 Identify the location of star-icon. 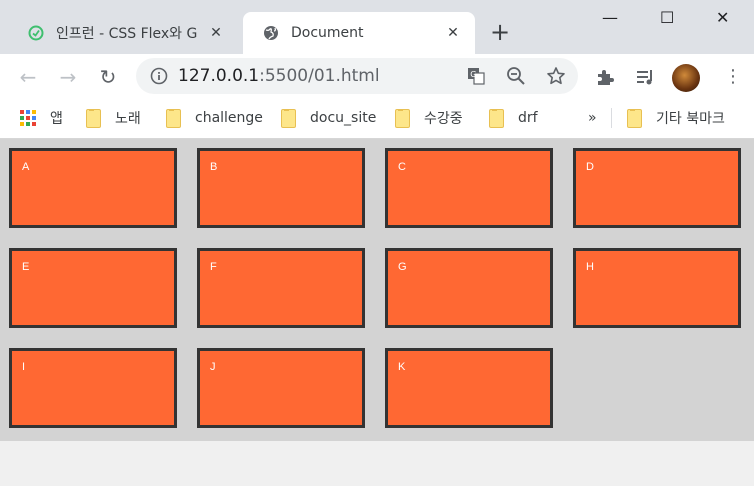
(556, 76).